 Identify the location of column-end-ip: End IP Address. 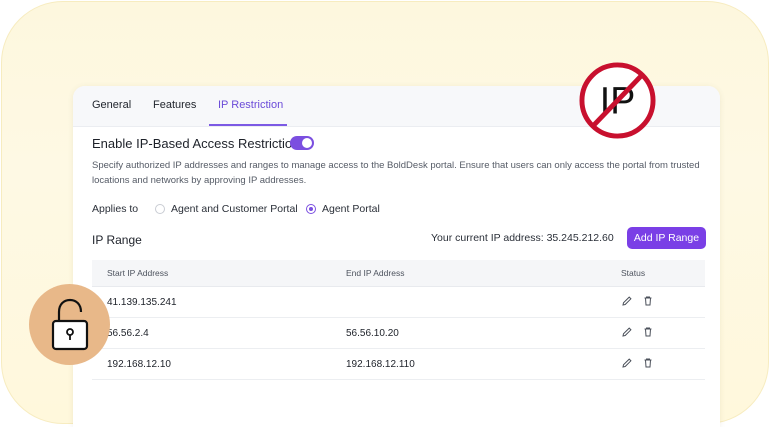
(375, 273).